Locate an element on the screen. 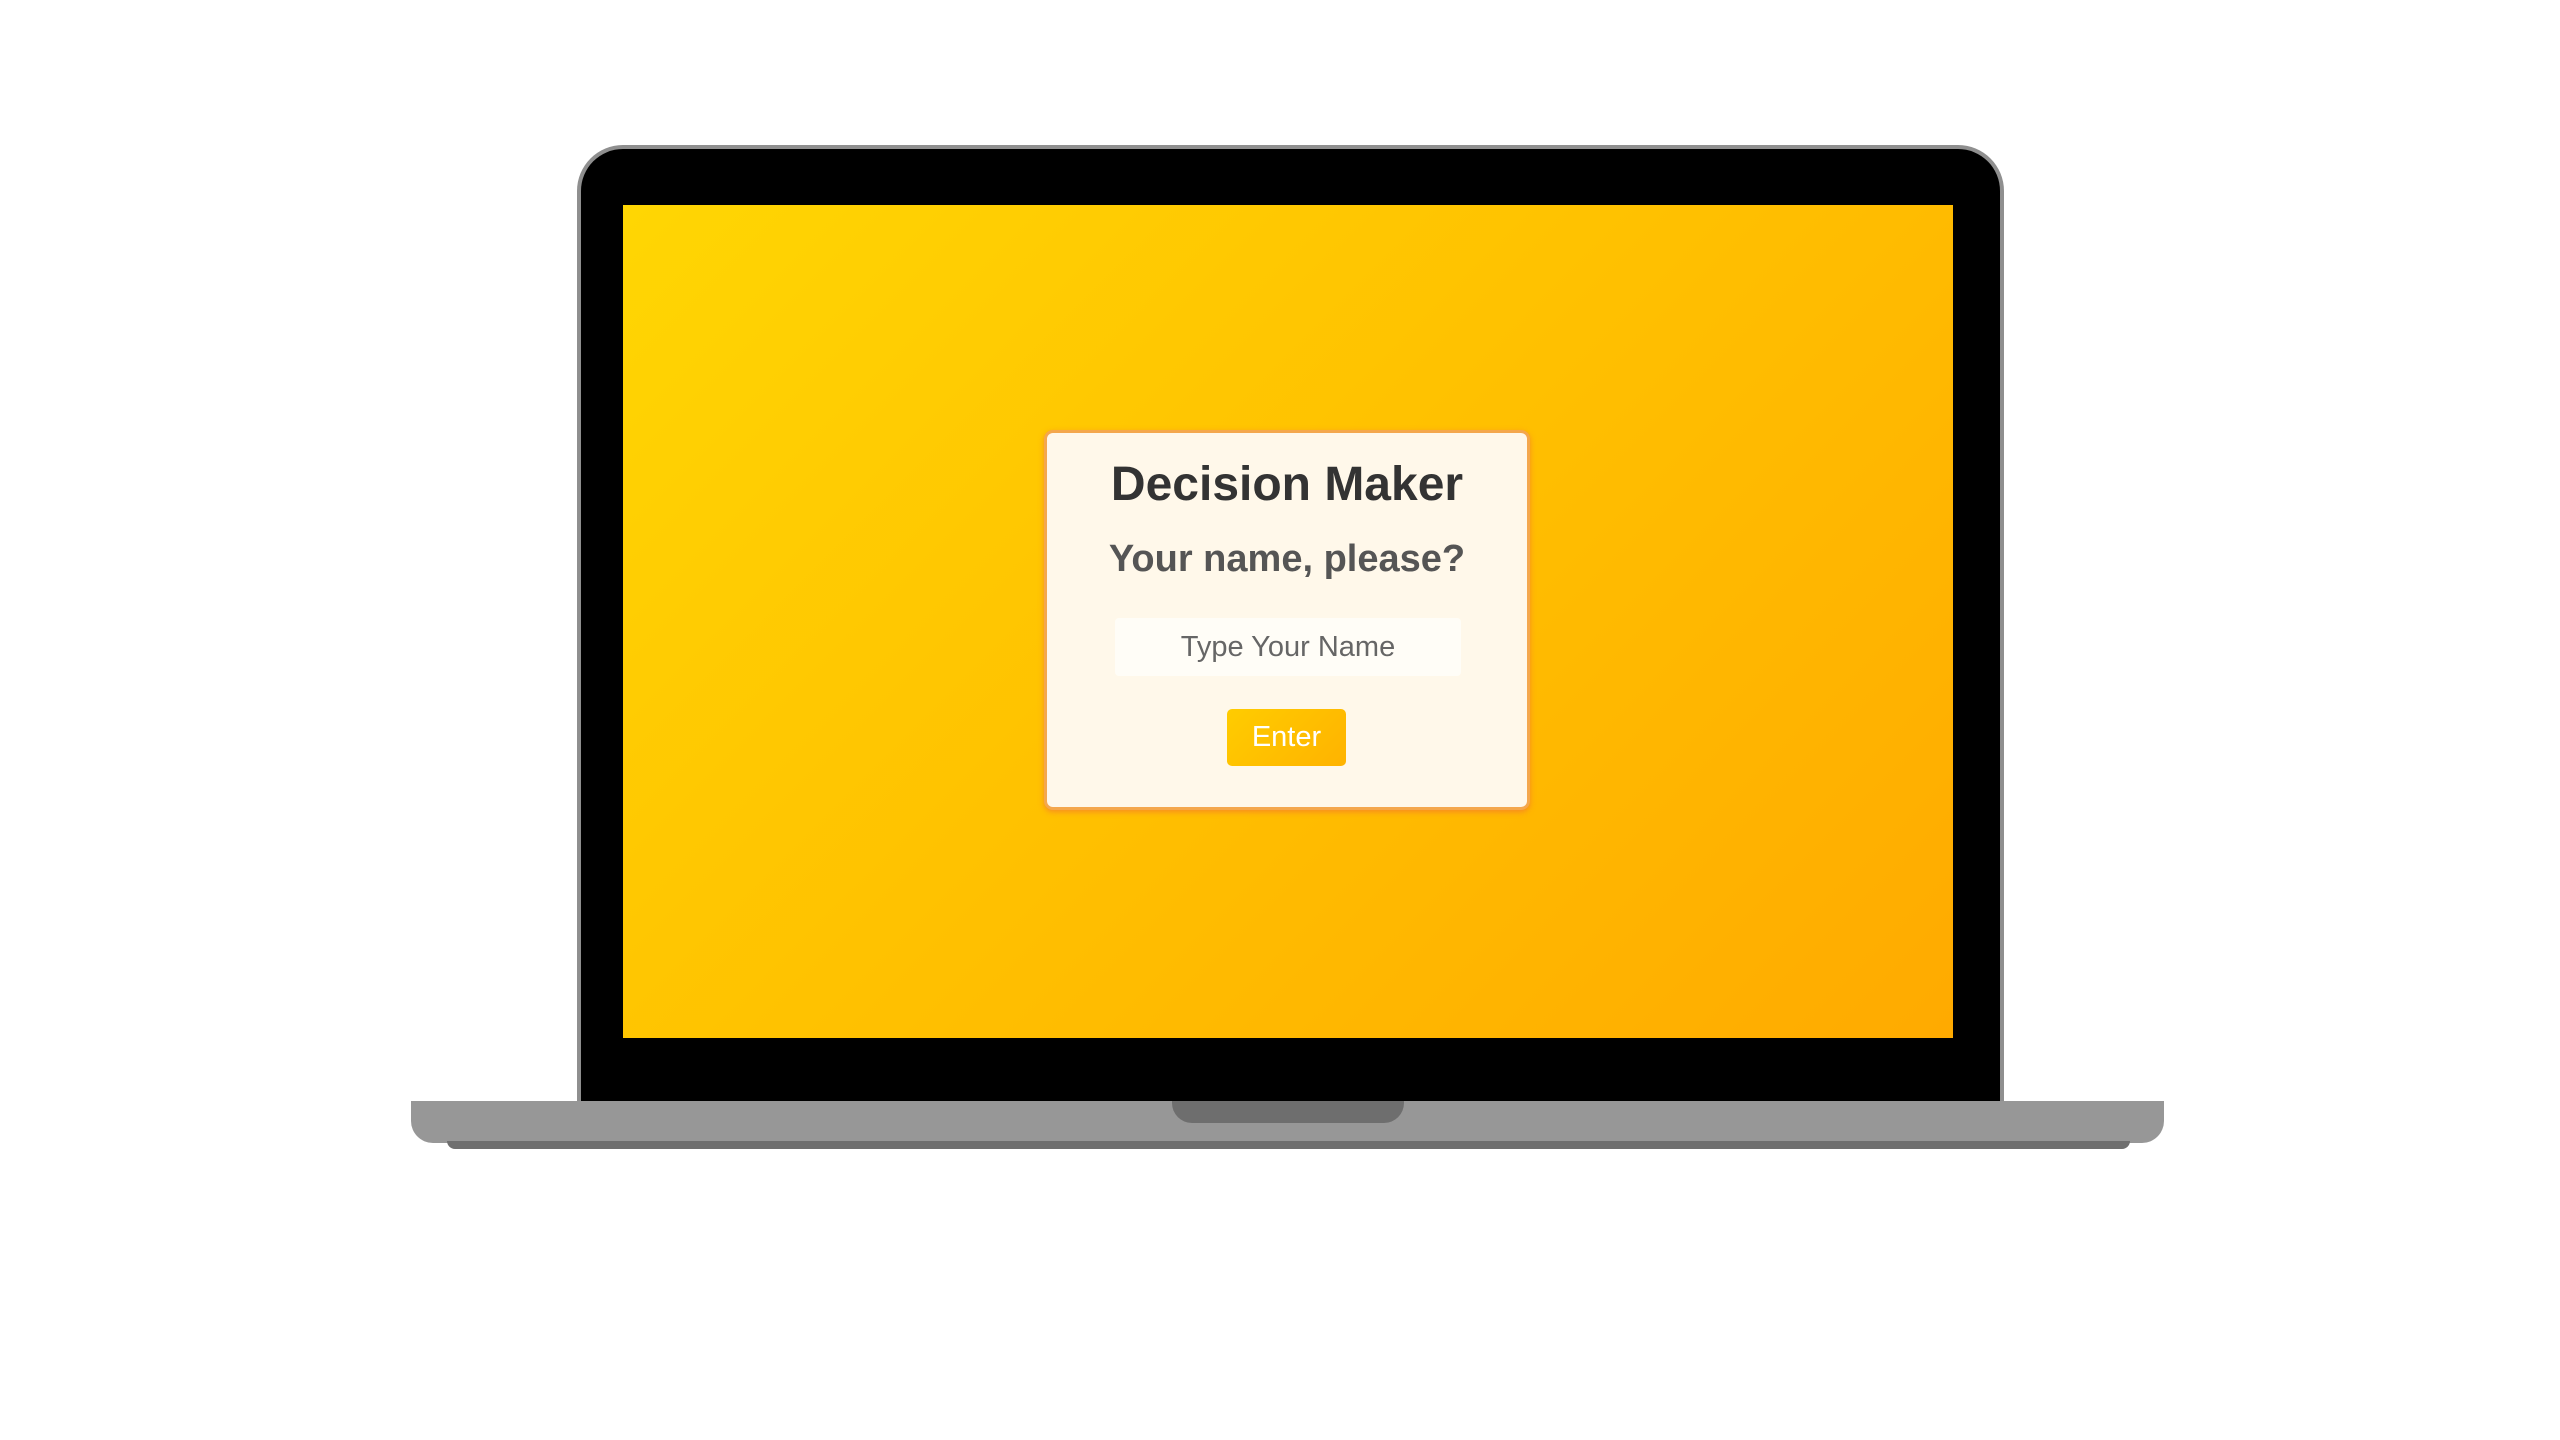  name-input is located at coordinates (1288, 647).